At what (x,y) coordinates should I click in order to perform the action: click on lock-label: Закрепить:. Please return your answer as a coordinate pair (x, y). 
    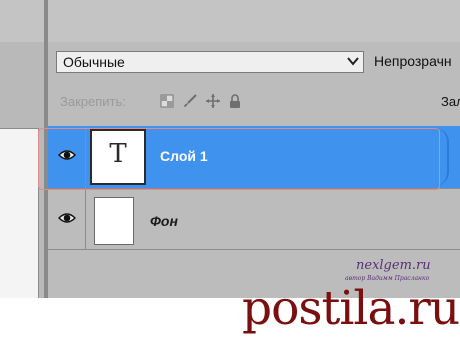
    Looking at the image, I should click on (93, 101).